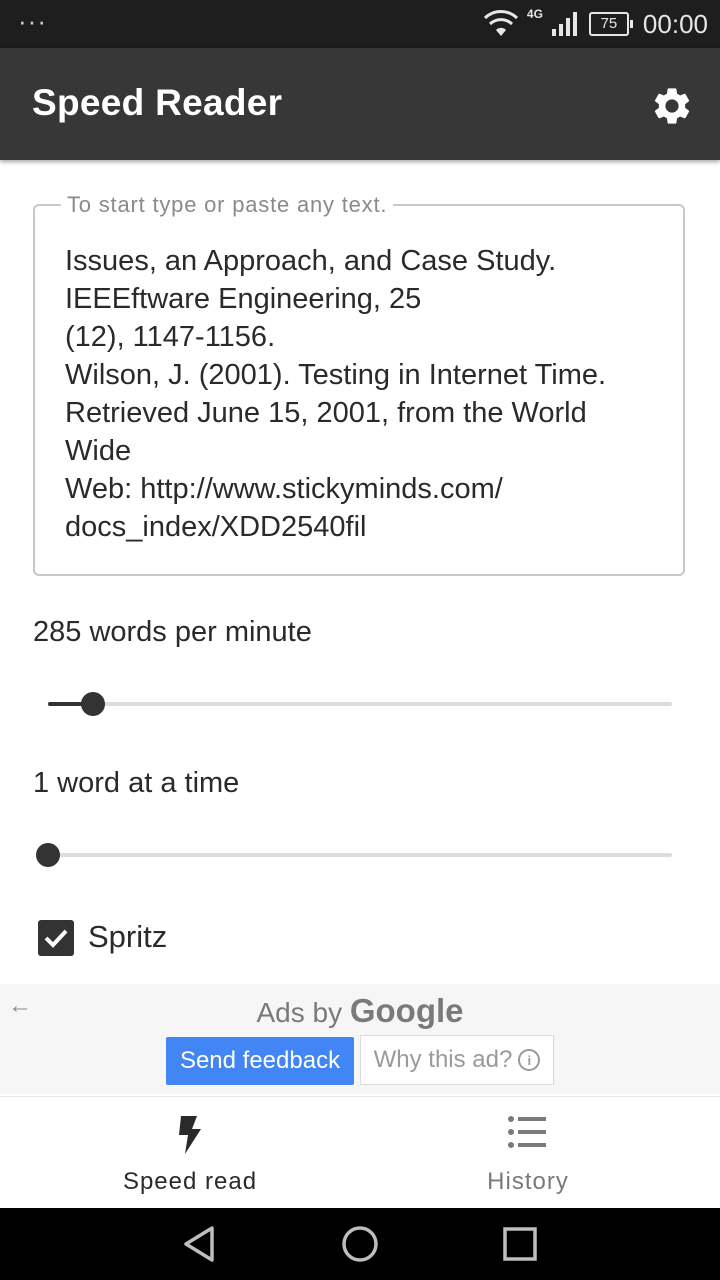 Image resolution: width=720 pixels, height=1280 pixels. Describe the element at coordinates (610, 24) in the screenshot. I see `battery-icon: 75` at that location.